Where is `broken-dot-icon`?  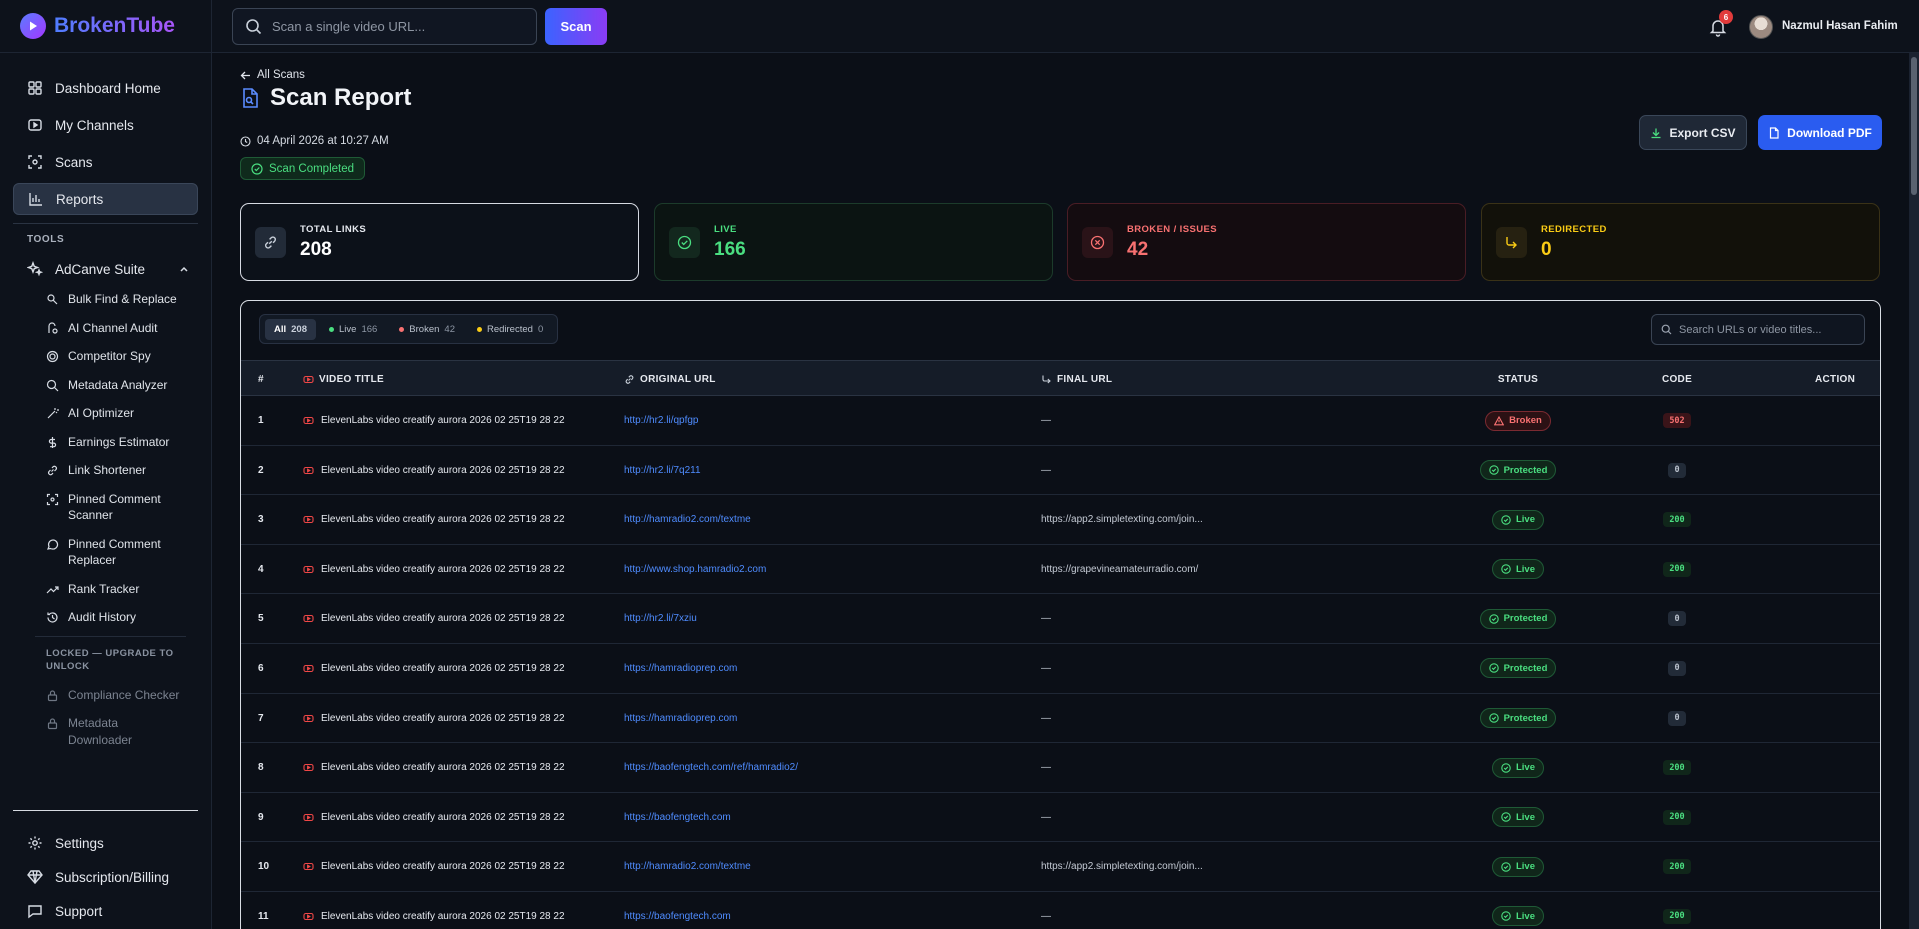
broken-dot-icon is located at coordinates (402, 329).